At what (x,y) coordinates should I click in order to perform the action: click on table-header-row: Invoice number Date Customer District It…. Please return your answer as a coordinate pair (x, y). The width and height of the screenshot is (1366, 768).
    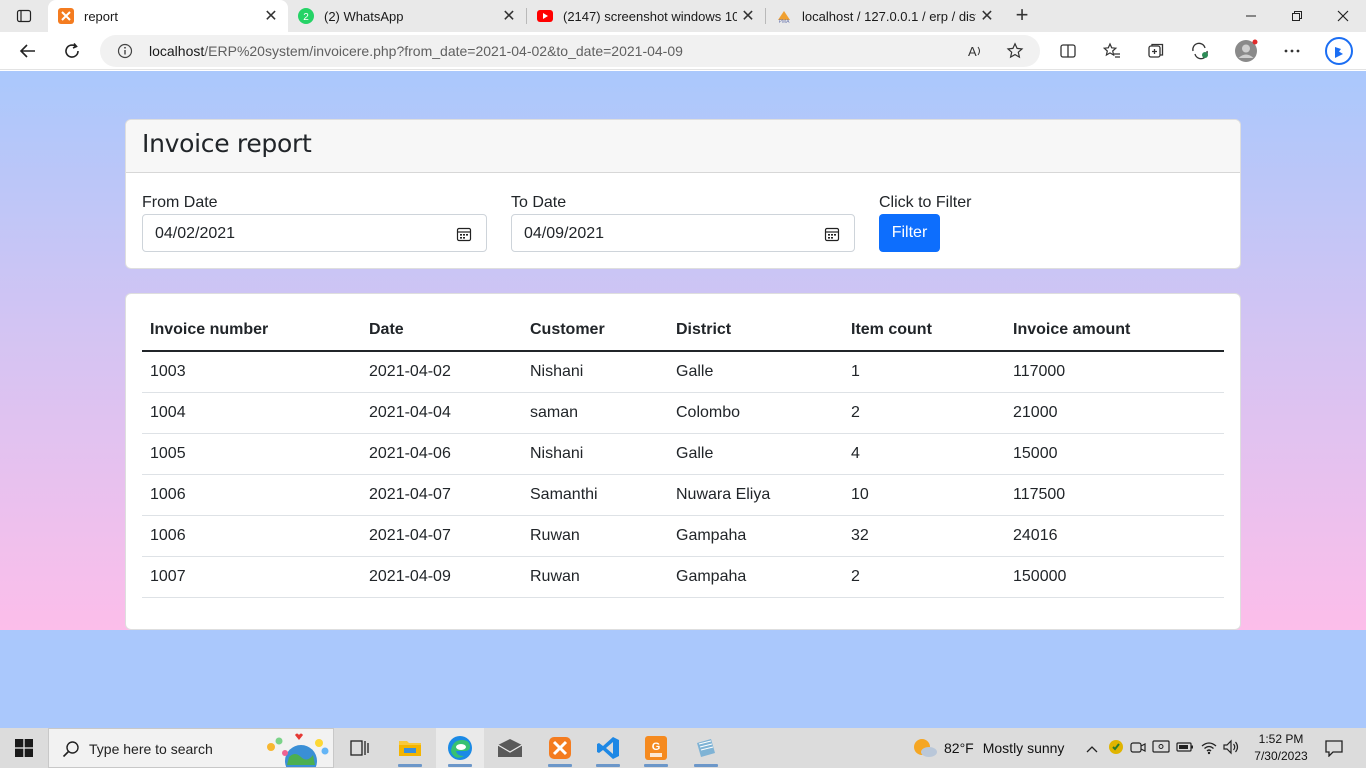
    Looking at the image, I should click on (683, 331).